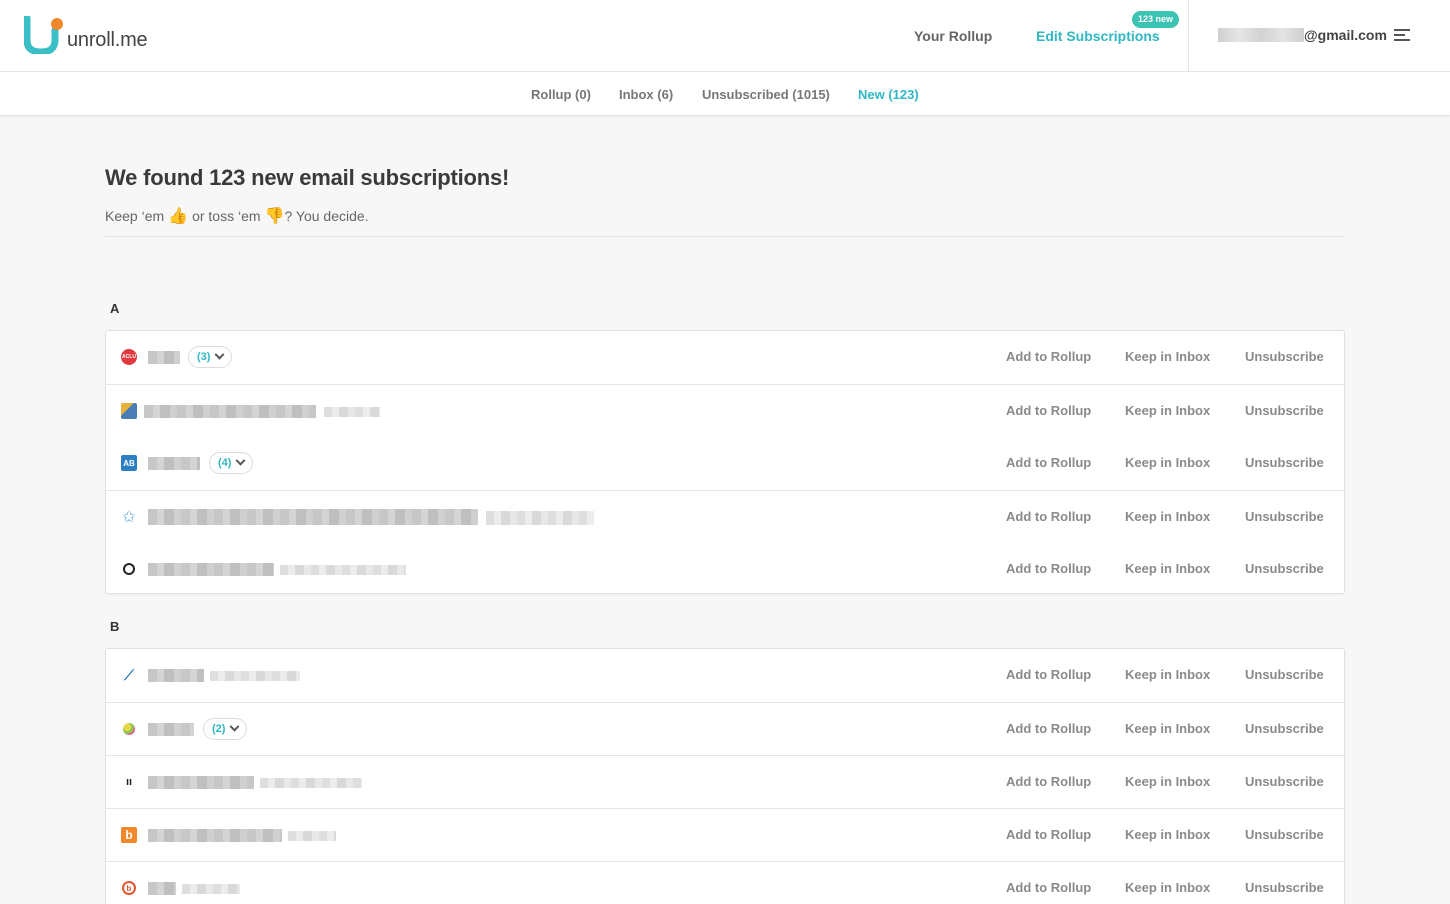 The height and width of the screenshot is (904, 1450). I want to click on swoosh-icon: ⟋, so click(129, 674).